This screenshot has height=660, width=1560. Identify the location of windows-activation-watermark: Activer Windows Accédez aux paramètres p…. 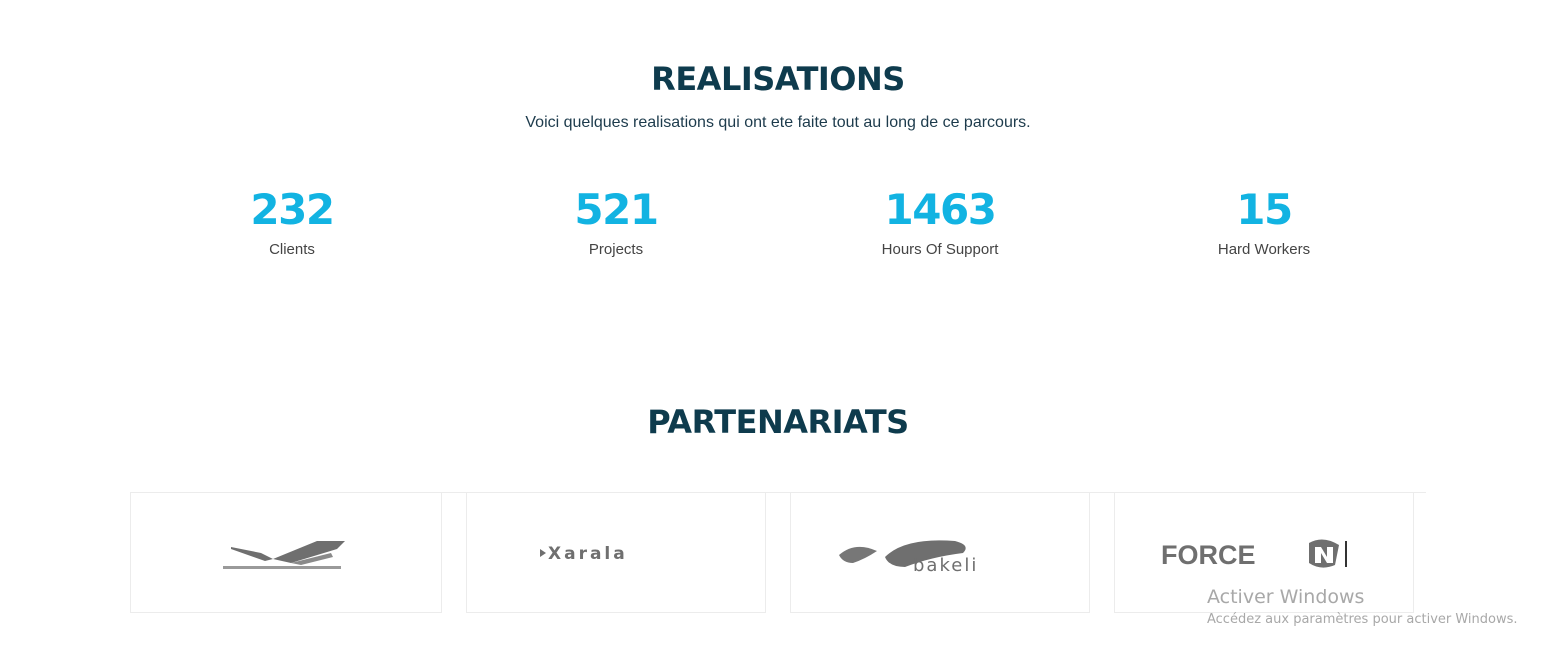
(1362, 606).